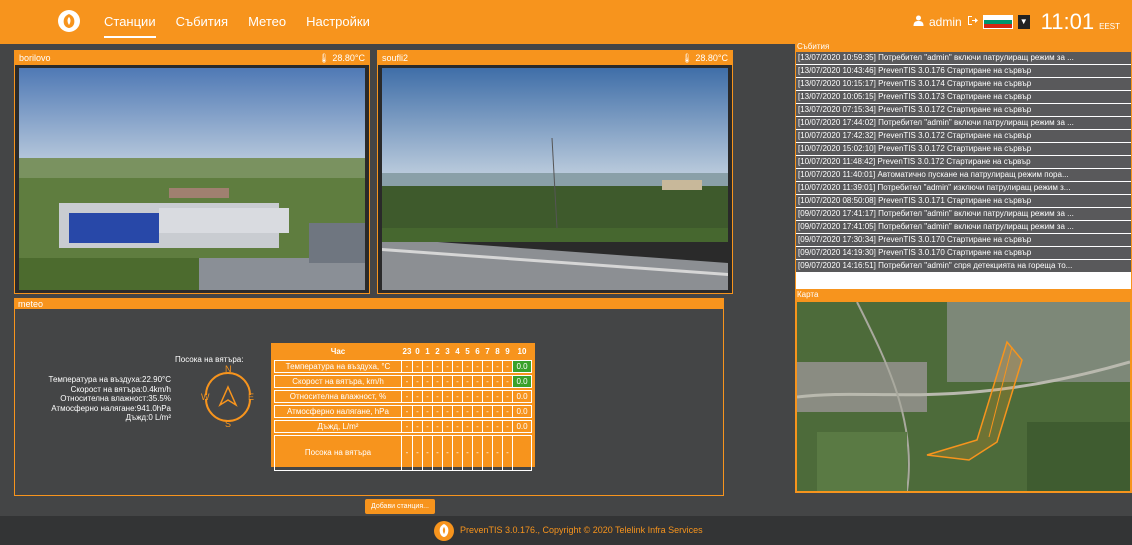 The width and height of the screenshot is (1132, 545). Describe the element at coordinates (192, 58) in the screenshot. I see `camera-header: borilovo 🌡 28.80°C` at that location.